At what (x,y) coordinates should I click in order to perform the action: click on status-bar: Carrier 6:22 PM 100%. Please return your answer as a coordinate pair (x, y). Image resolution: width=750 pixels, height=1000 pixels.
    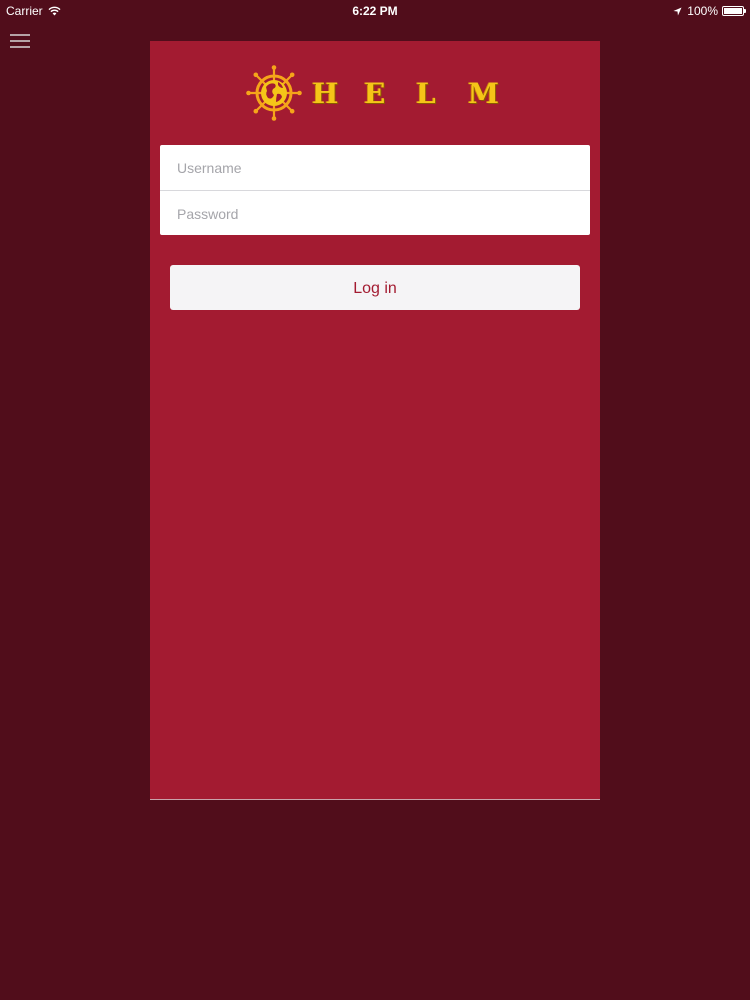
    Looking at the image, I should click on (375, 11).